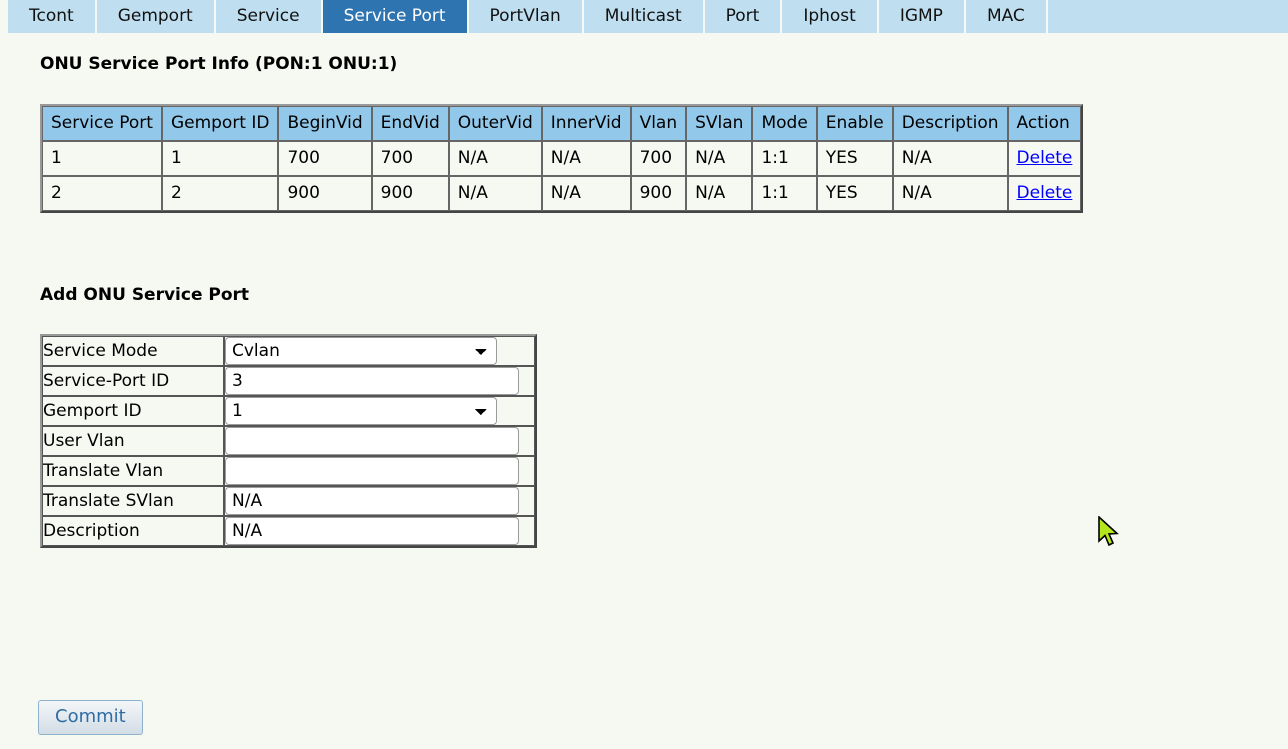 This screenshot has width=1288, height=749. What do you see at coordinates (950, 123) in the screenshot?
I see `column-header-description: Description` at bounding box center [950, 123].